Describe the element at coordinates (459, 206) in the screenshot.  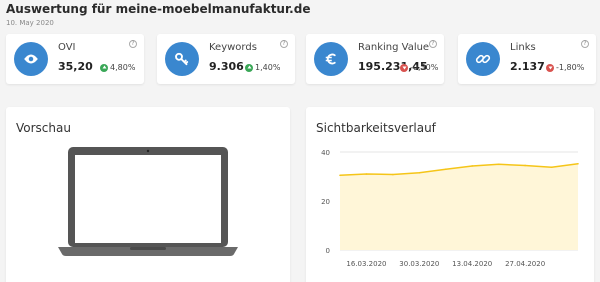
I see `chart-area` at that location.